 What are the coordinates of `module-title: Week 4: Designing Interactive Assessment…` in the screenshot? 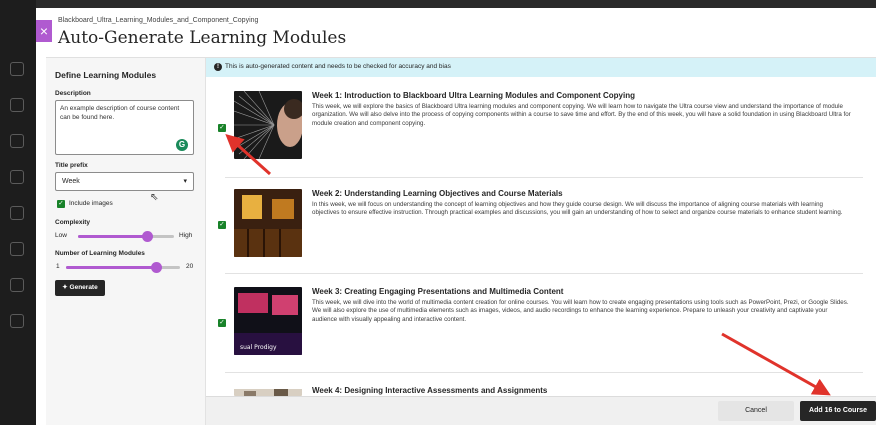 It's located at (430, 390).